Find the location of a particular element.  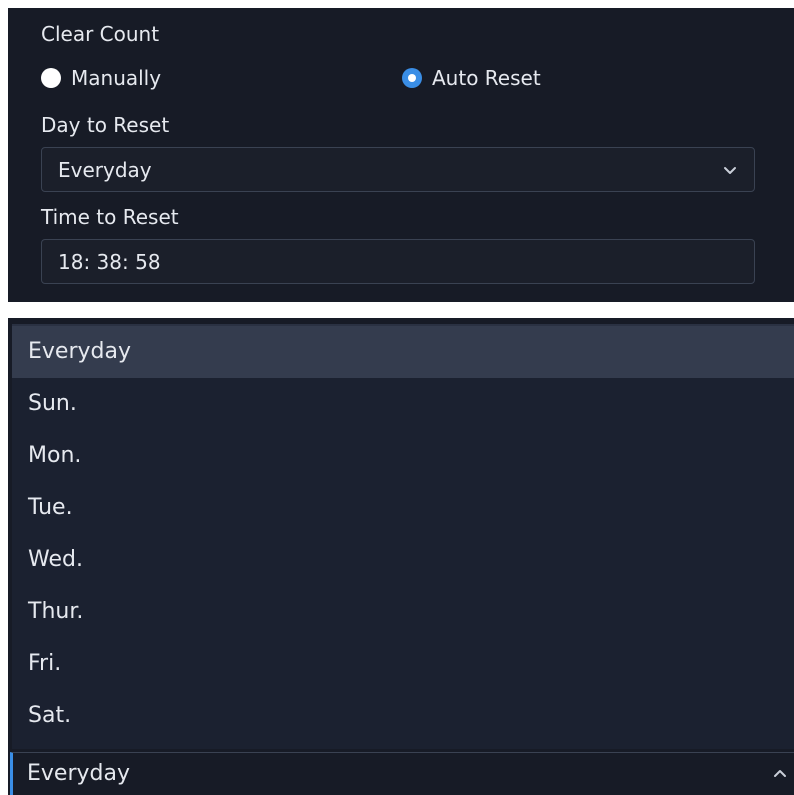

dropdown-option-mon: Mon. is located at coordinates (403, 456).